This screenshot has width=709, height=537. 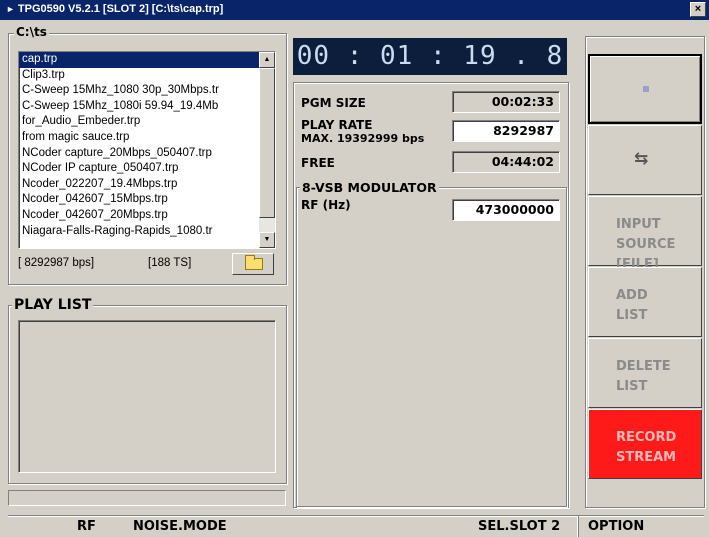 I want to click on playlist-group-label: PLAY LIST, so click(x=53, y=305).